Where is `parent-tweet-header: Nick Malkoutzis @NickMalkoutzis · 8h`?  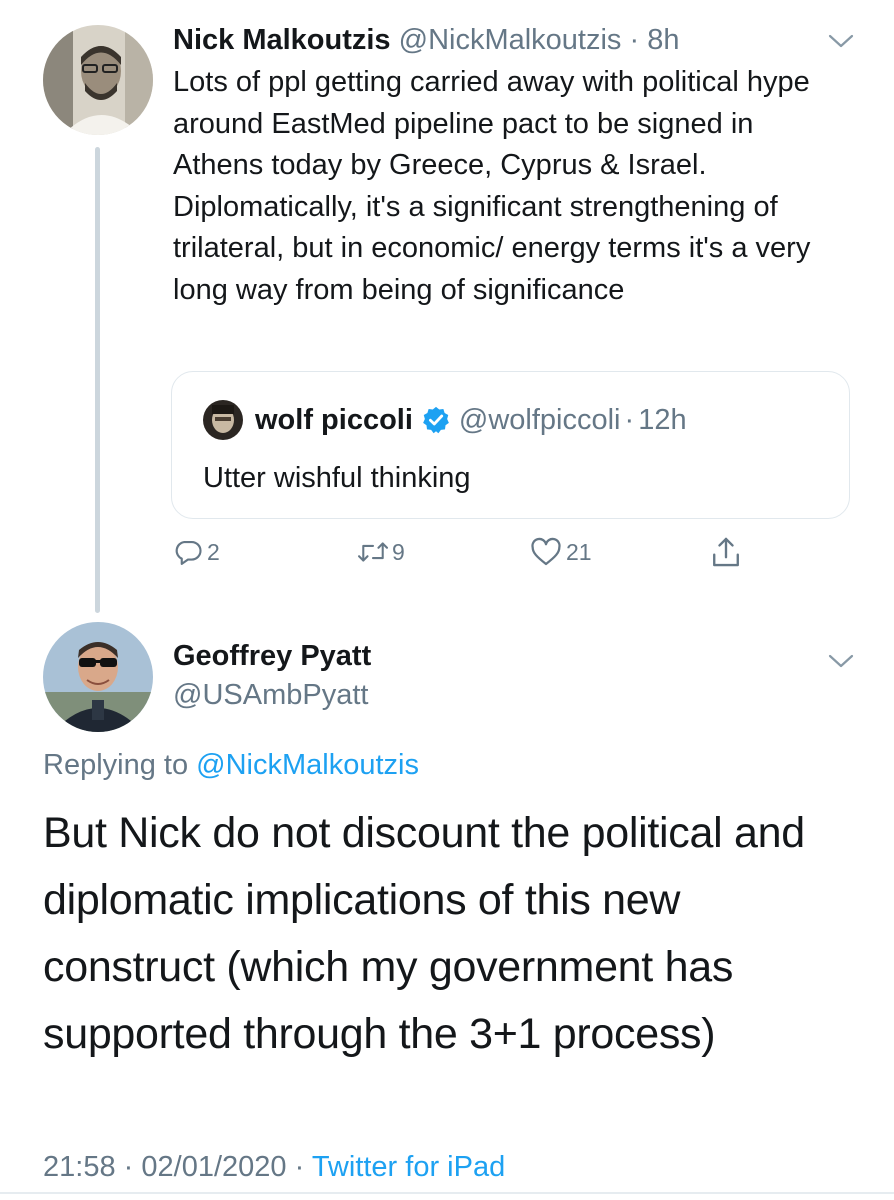 parent-tweet-header: Nick Malkoutzis @NickMalkoutzis · 8h is located at coordinates (426, 40).